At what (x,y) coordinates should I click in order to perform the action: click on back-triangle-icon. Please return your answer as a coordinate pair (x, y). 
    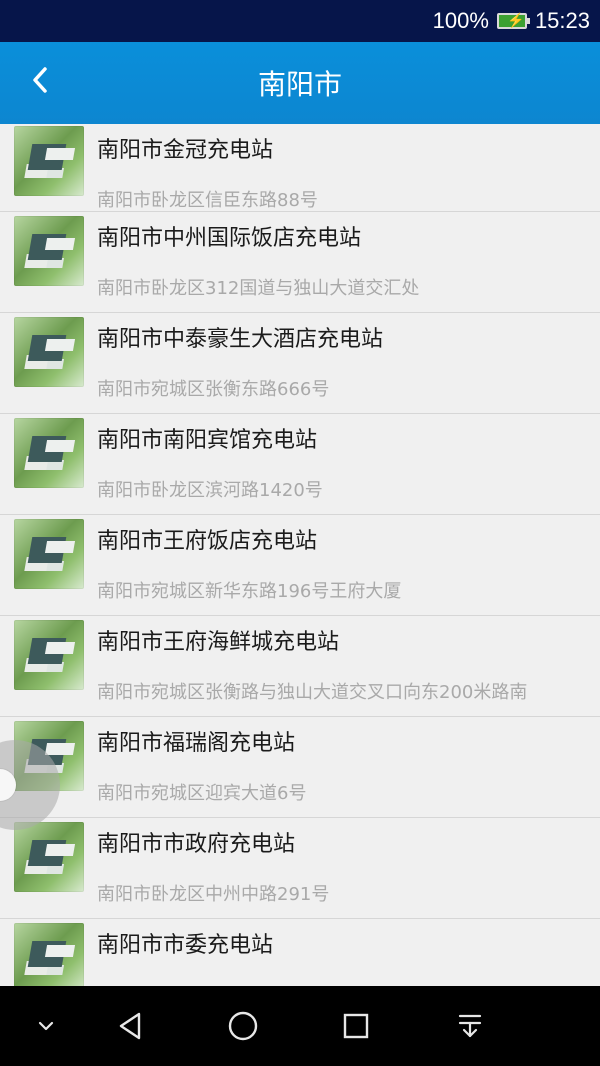
    Looking at the image, I should click on (130, 1026).